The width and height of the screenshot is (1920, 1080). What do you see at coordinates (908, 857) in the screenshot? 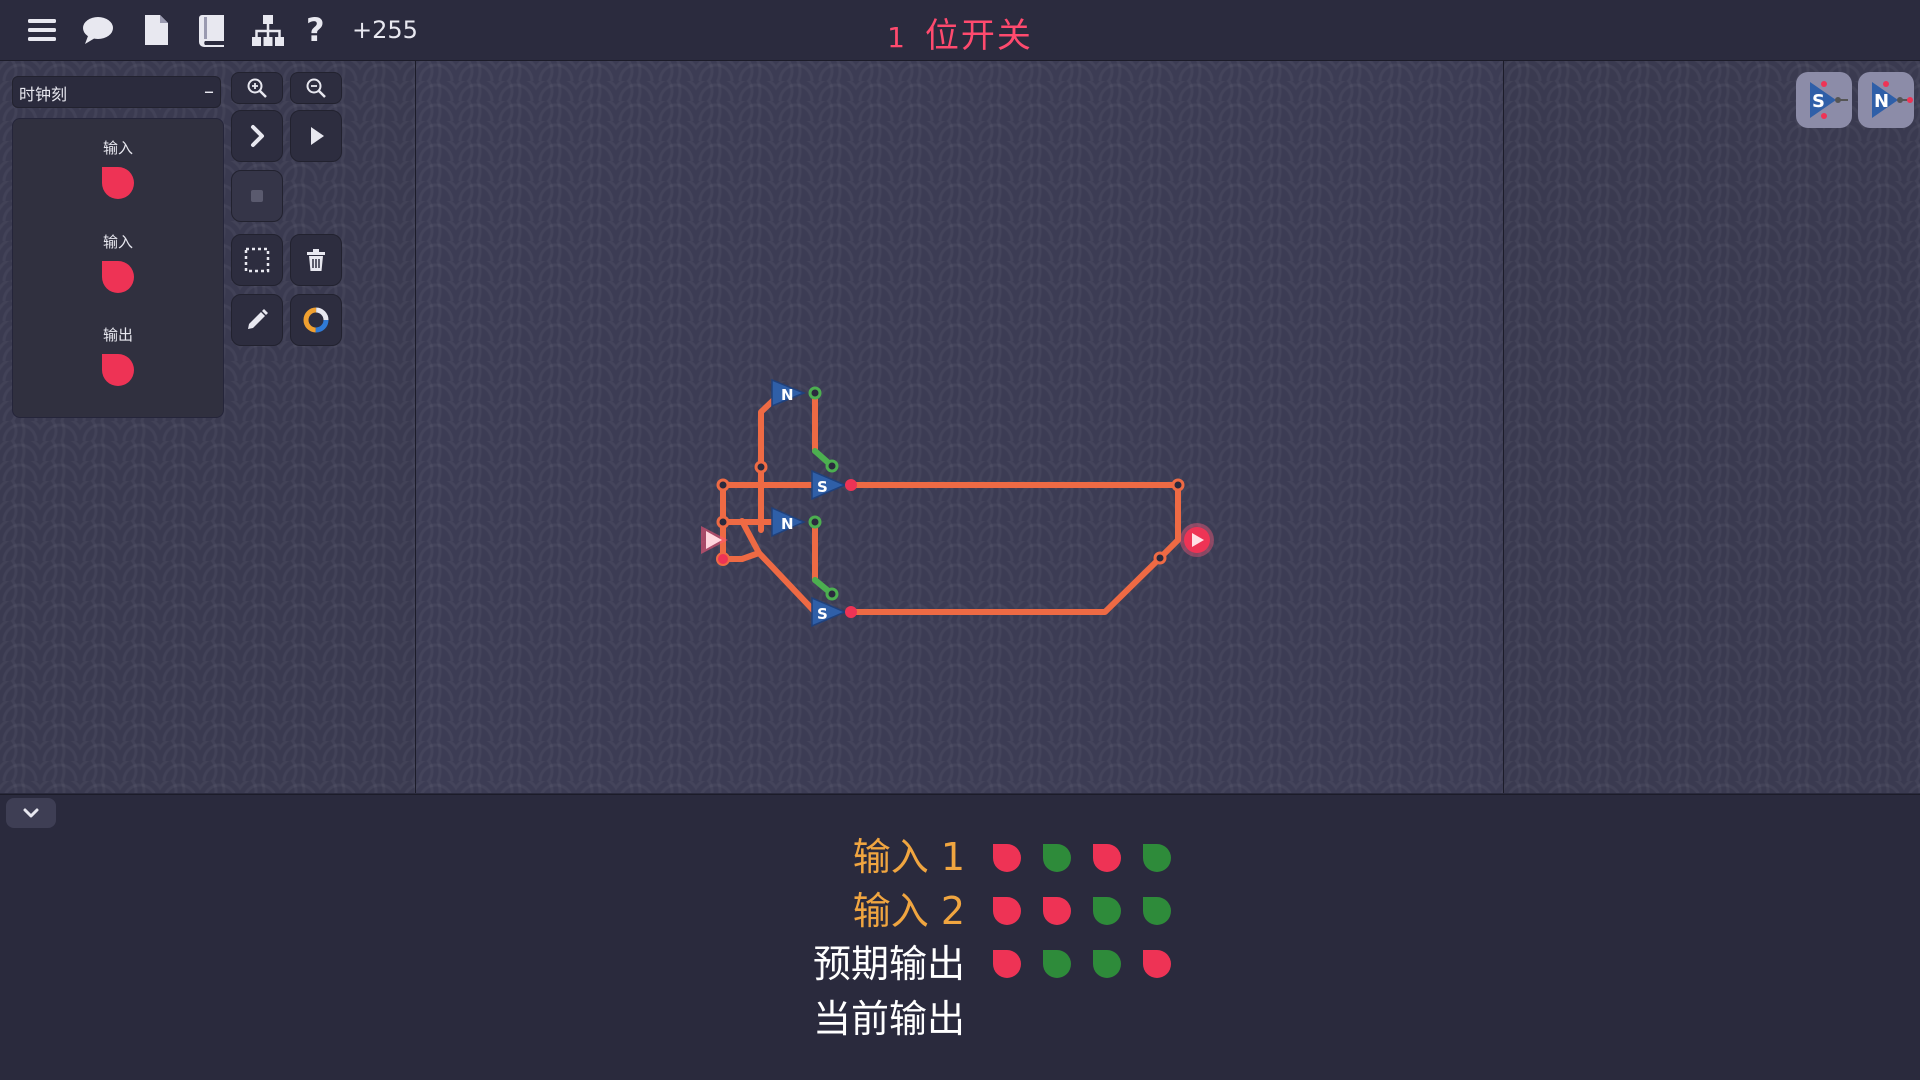
I see `truth-table-input-1-label: 输入 1` at bounding box center [908, 857].